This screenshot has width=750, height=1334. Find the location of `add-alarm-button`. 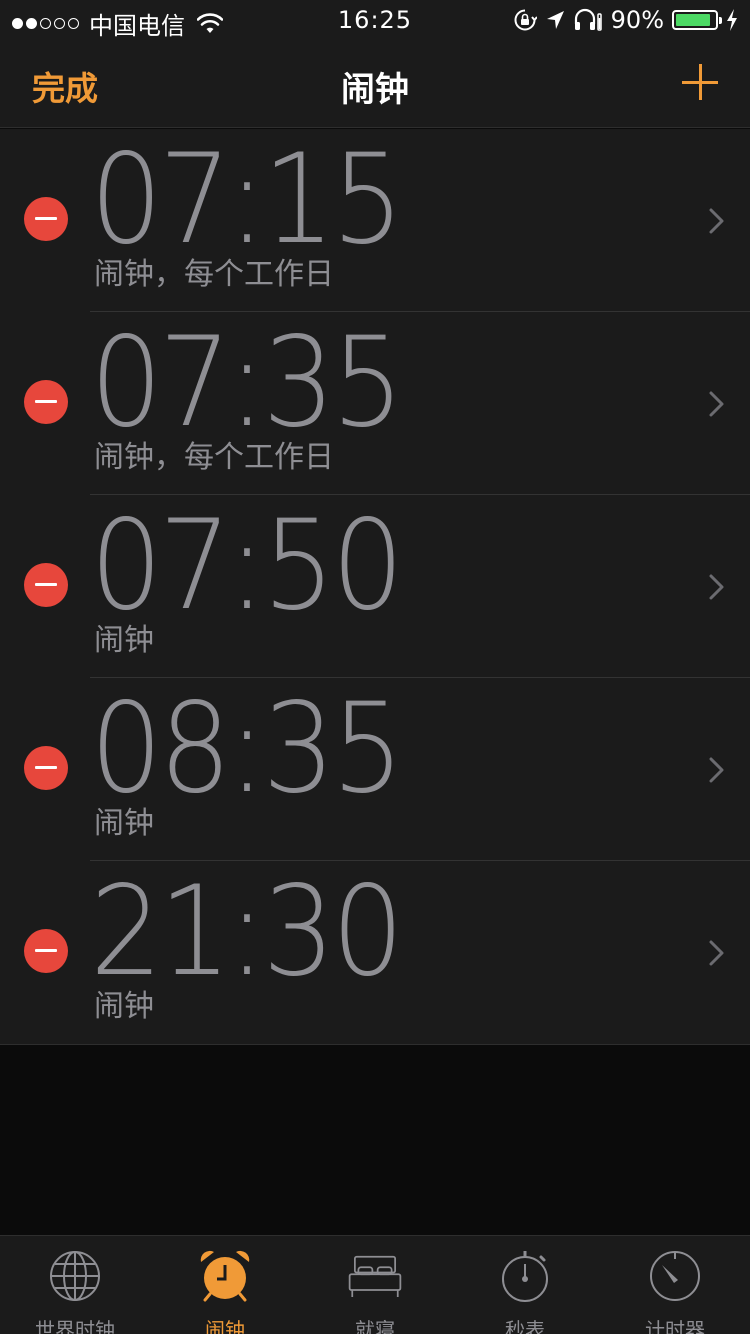

add-alarm-button is located at coordinates (700, 82).